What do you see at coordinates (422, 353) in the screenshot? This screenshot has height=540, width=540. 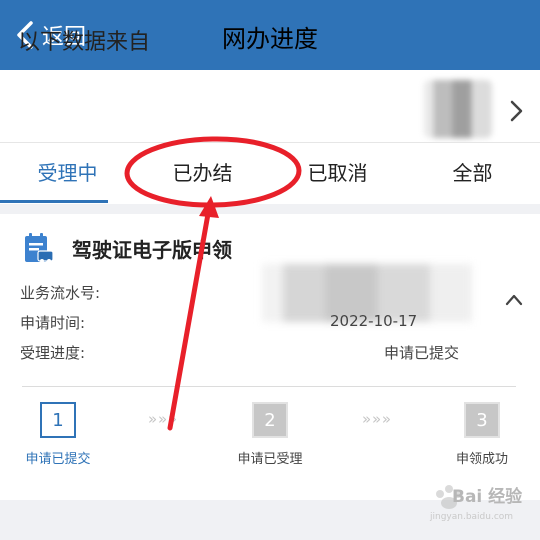 I see `progress-value: 申请已提交` at bounding box center [422, 353].